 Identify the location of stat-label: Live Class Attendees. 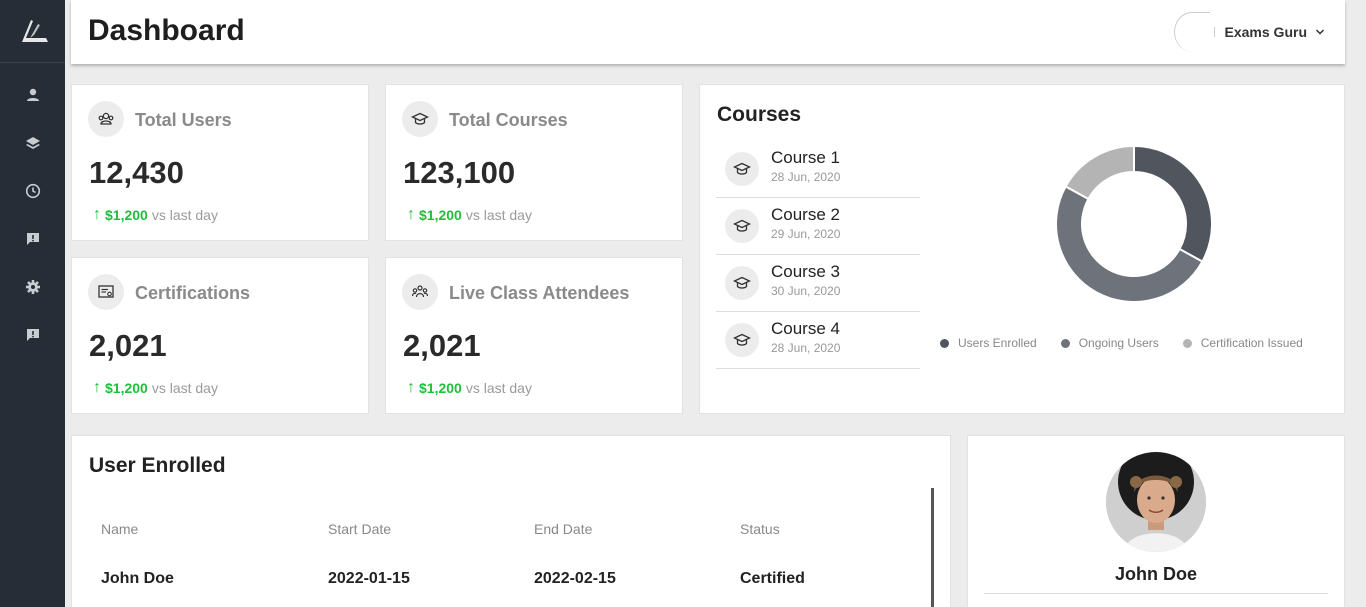
(539, 293).